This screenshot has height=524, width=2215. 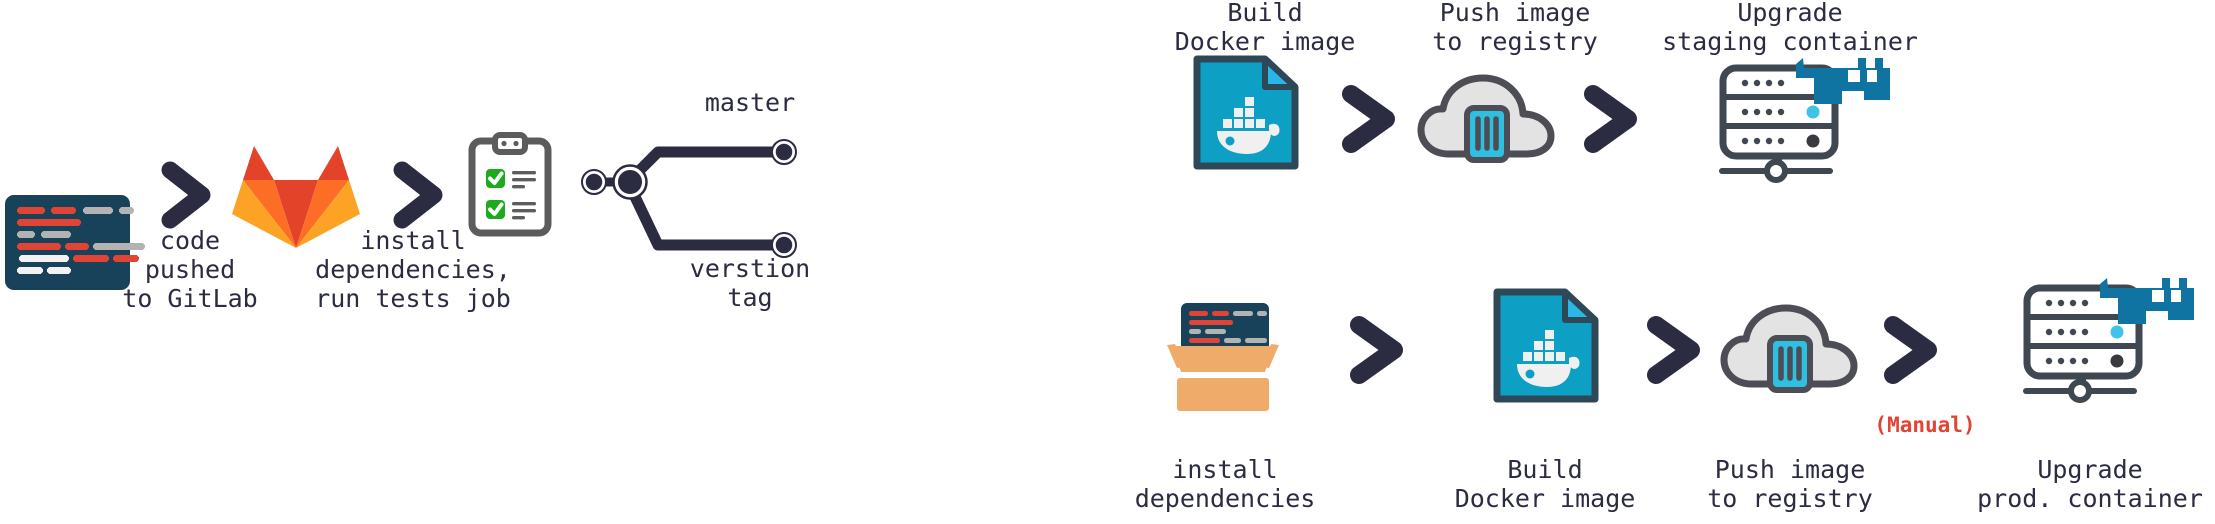 I want to click on branch-label-version-tag: verstion tag, so click(x=750, y=283).